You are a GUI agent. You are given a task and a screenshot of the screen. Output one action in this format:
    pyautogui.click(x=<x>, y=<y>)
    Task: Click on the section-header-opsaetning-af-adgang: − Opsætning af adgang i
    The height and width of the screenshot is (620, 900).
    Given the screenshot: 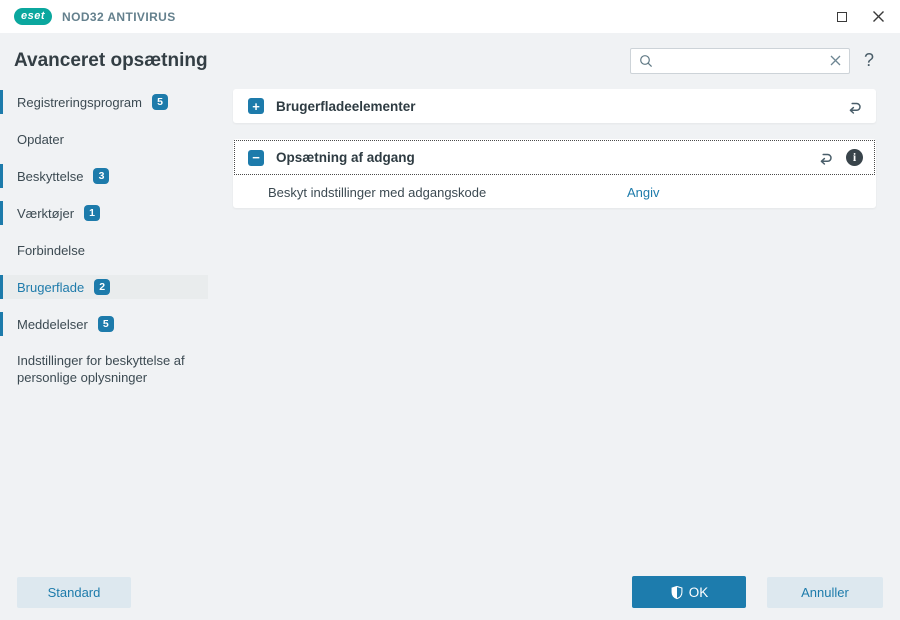 What is the action you would take?
    pyautogui.click(x=554, y=157)
    